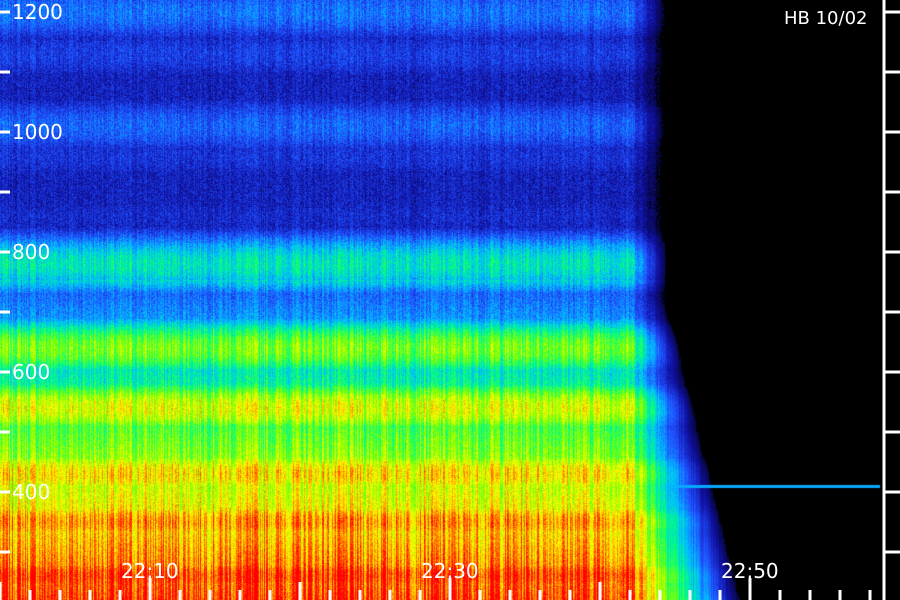 Image resolution: width=900 pixels, height=600 pixels. I want to click on right-ticks, so click(892, 282).